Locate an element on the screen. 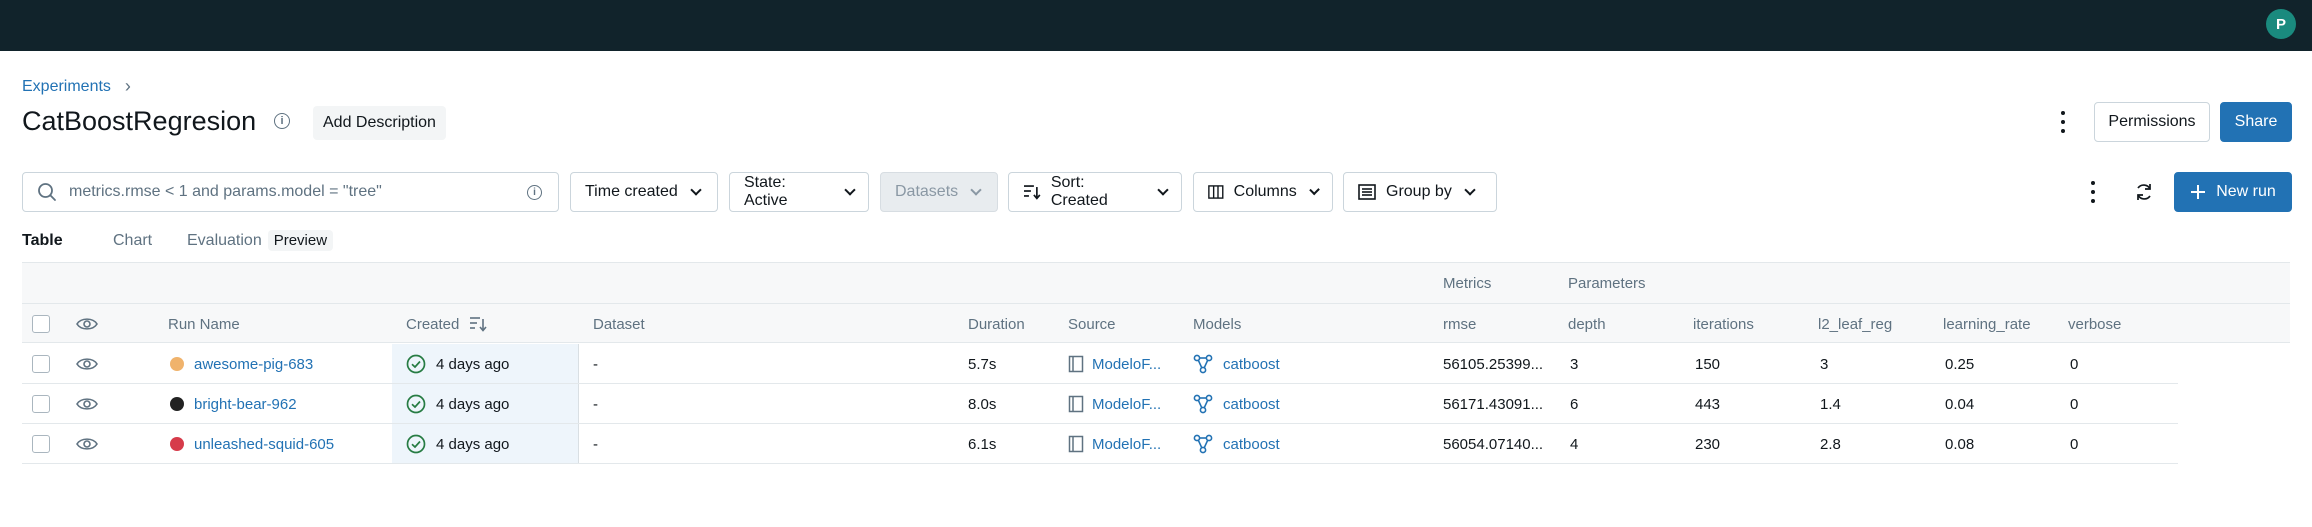 This screenshot has width=2312, height=527. l2-leaf-reg-cell: 3 is located at coordinates (1824, 364).